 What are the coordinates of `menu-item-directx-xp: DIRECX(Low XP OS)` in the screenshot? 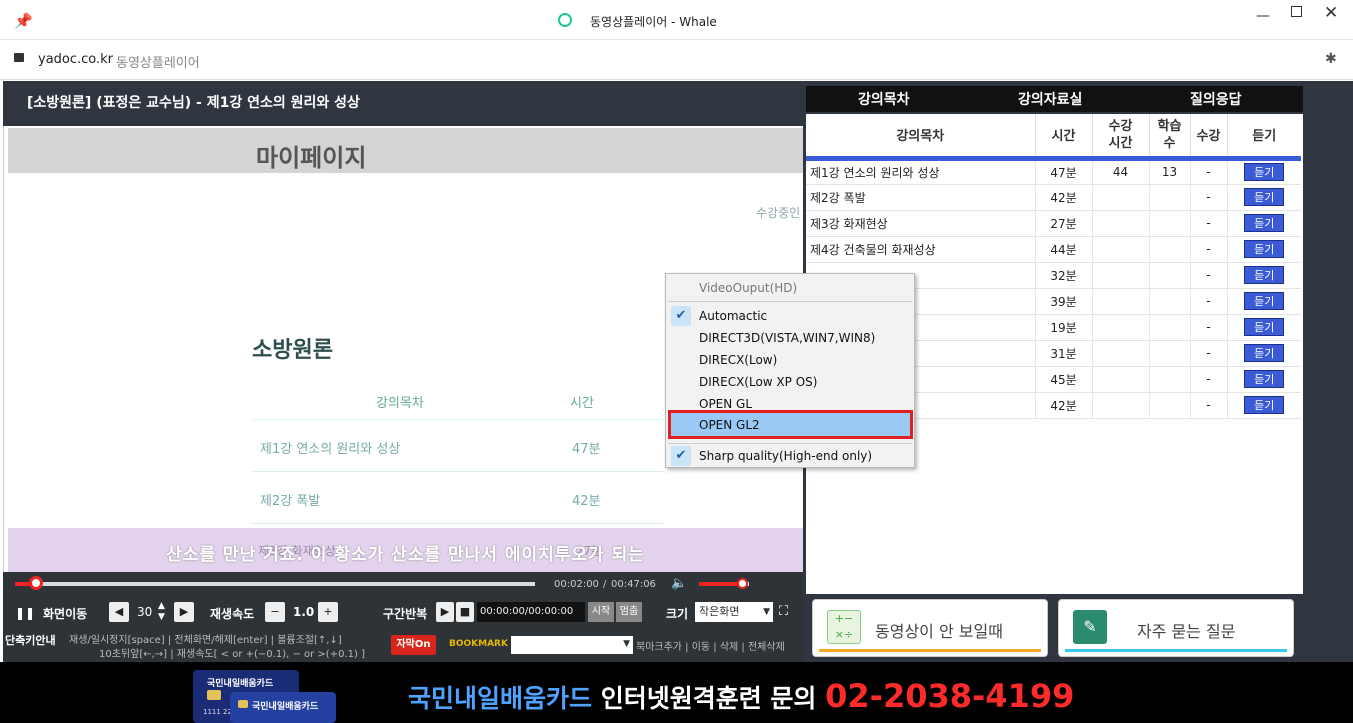 It's located at (758, 382).